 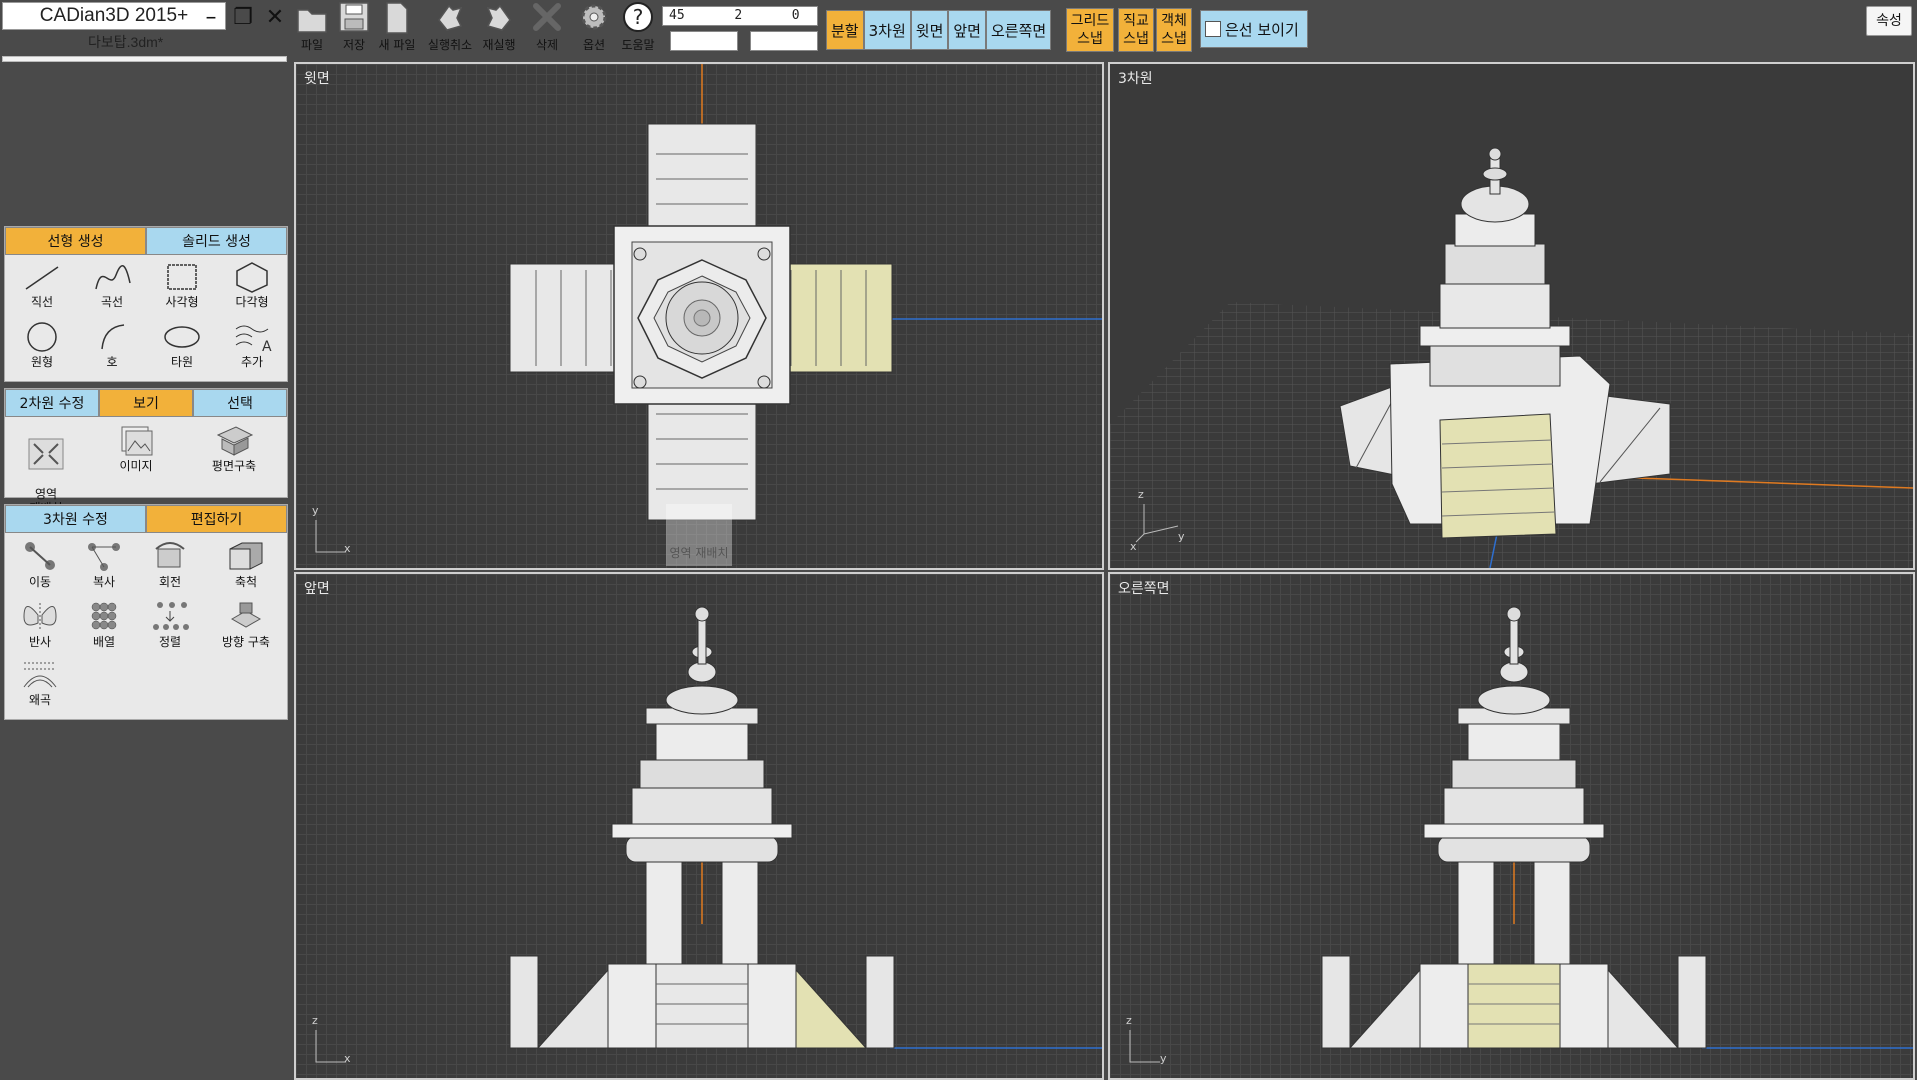 I want to click on tab-view: 보기, so click(x=146, y=403).